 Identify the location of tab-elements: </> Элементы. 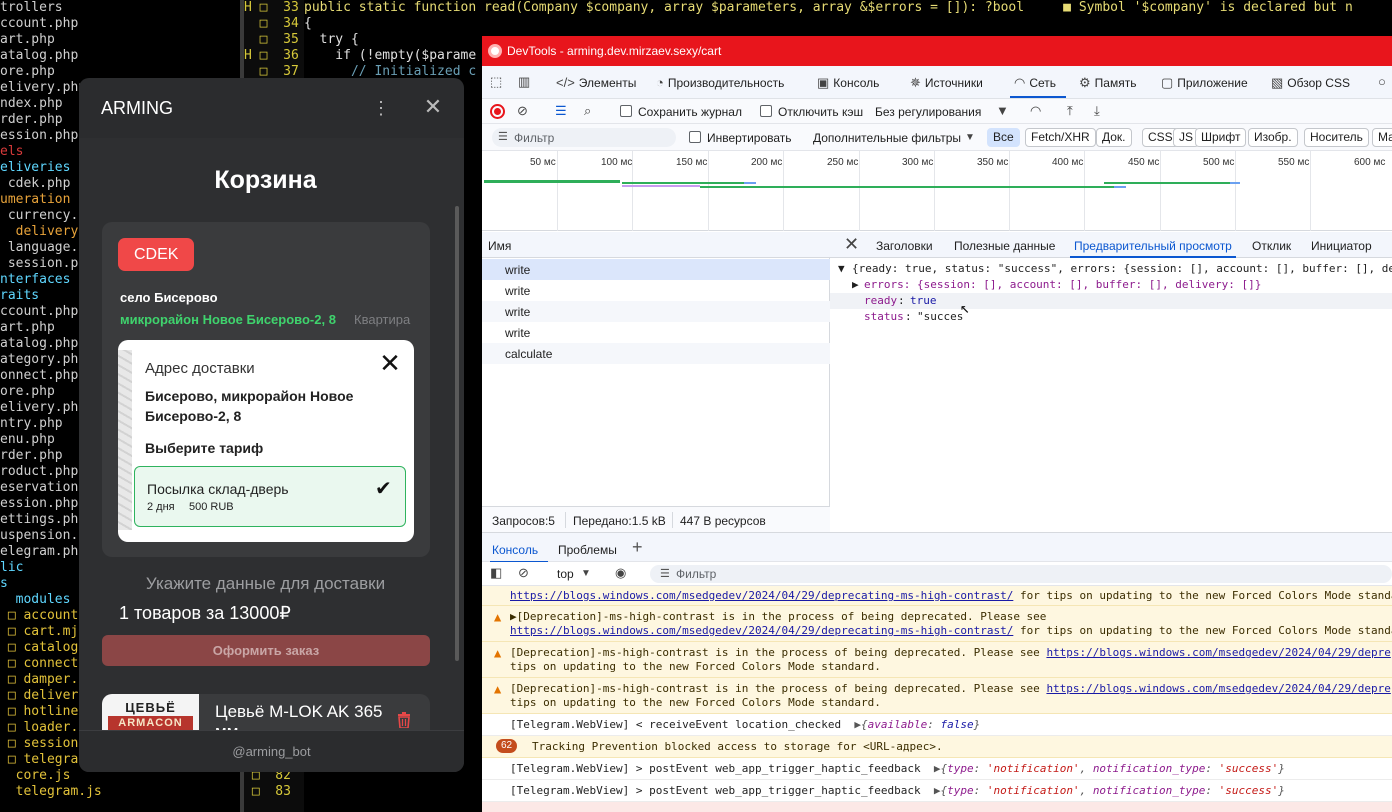
(596, 82).